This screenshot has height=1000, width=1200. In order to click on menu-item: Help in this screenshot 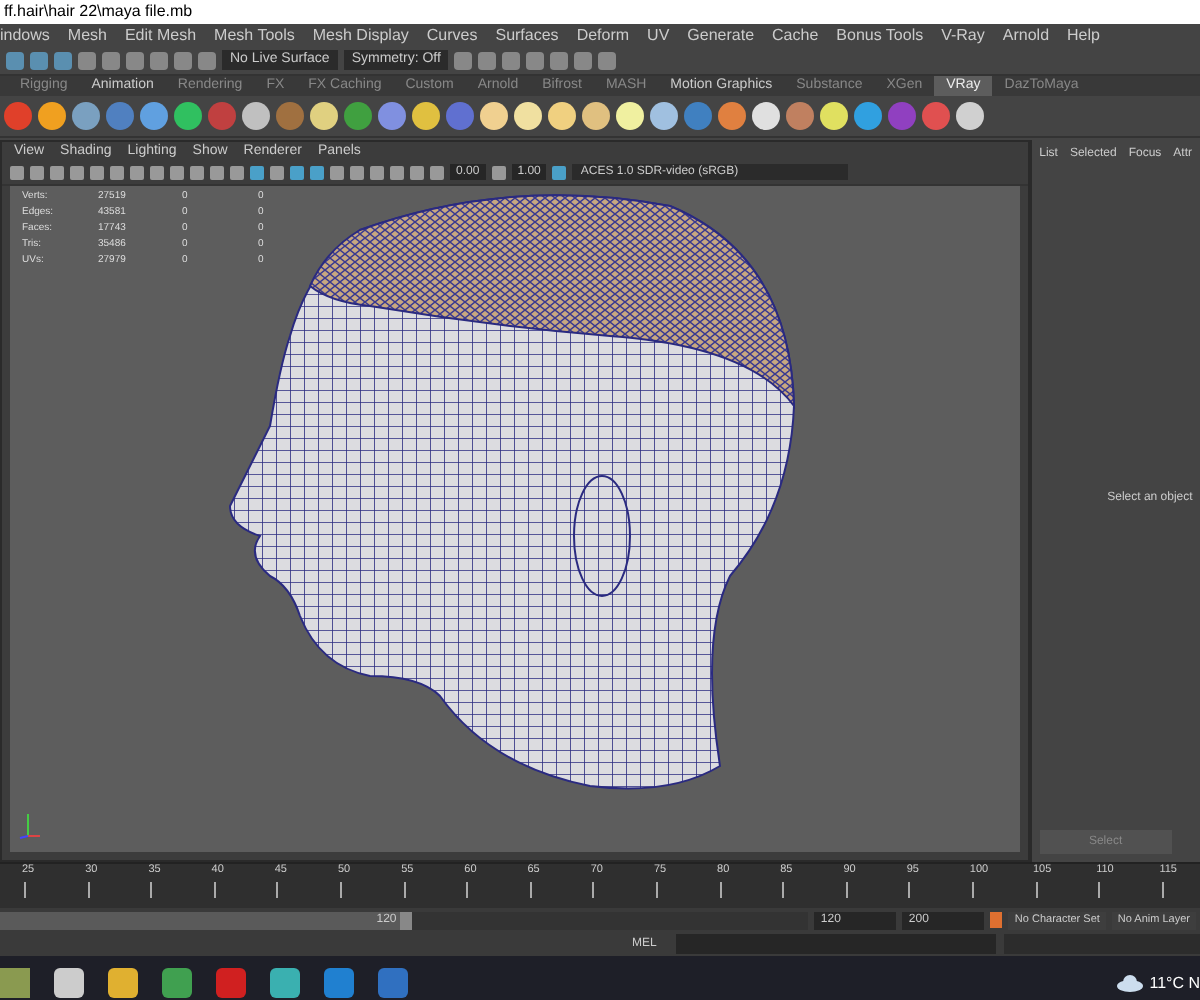, I will do `click(1083, 35)`.